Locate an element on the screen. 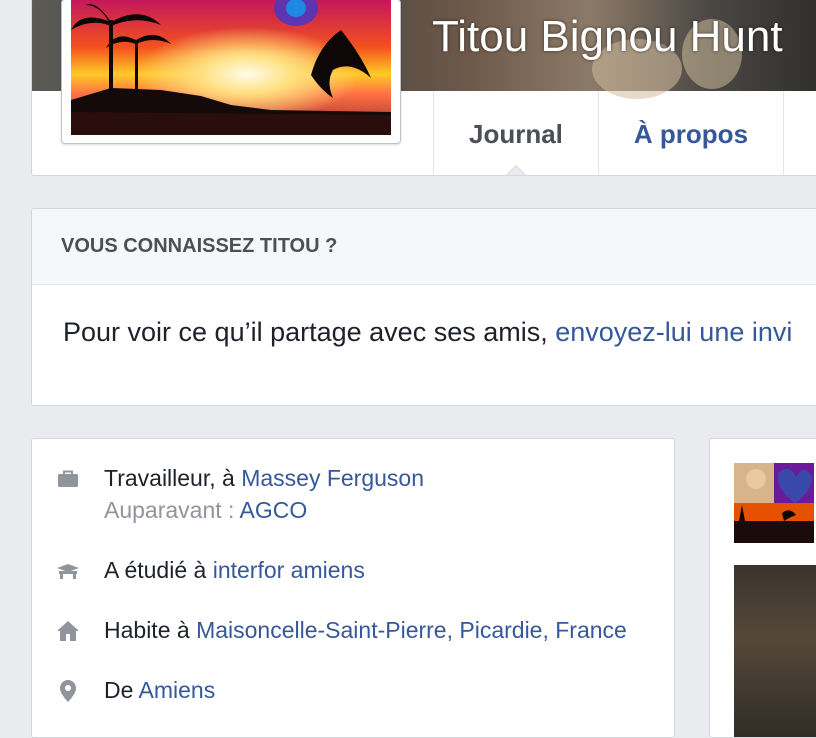  previous-work-prefix: Auparavant : is located at coordinates (172, 510).